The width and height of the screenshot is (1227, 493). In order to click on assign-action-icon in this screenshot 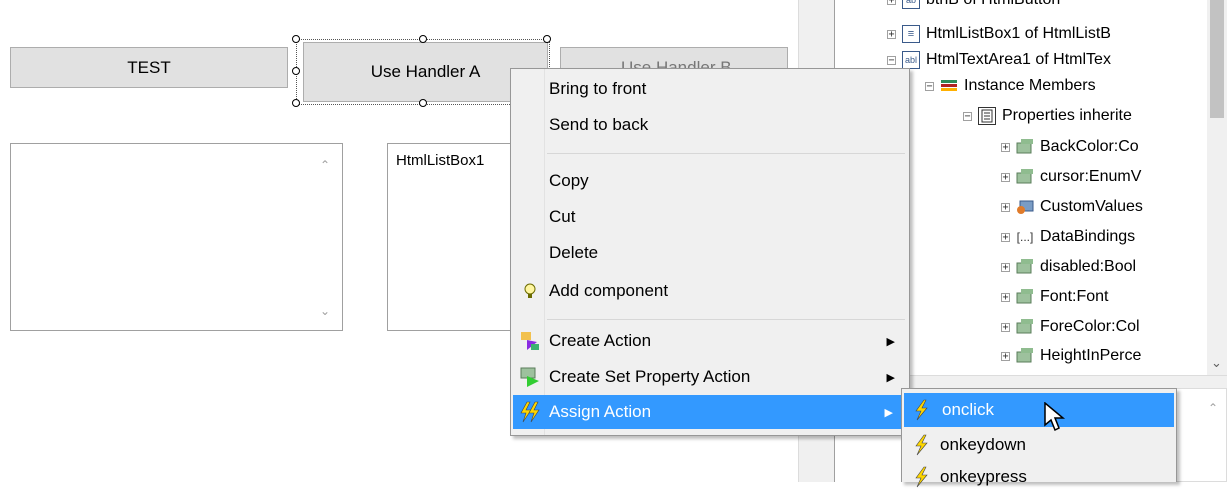, I will do `click(530, 412)`.